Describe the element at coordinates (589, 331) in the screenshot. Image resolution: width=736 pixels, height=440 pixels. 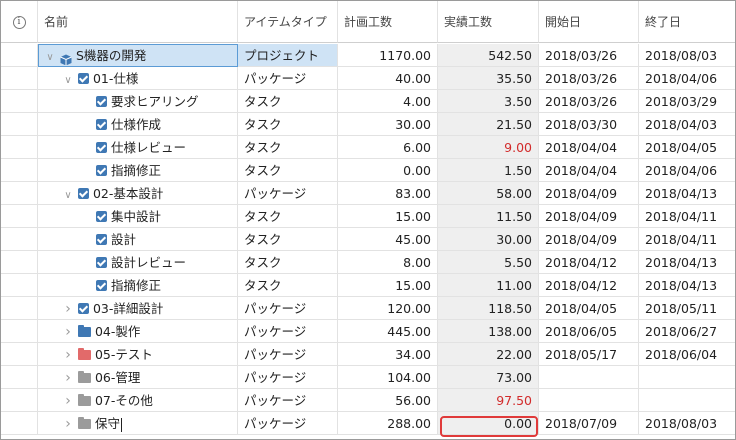
I see `start-date-cell: 2018/06/05` at that location.